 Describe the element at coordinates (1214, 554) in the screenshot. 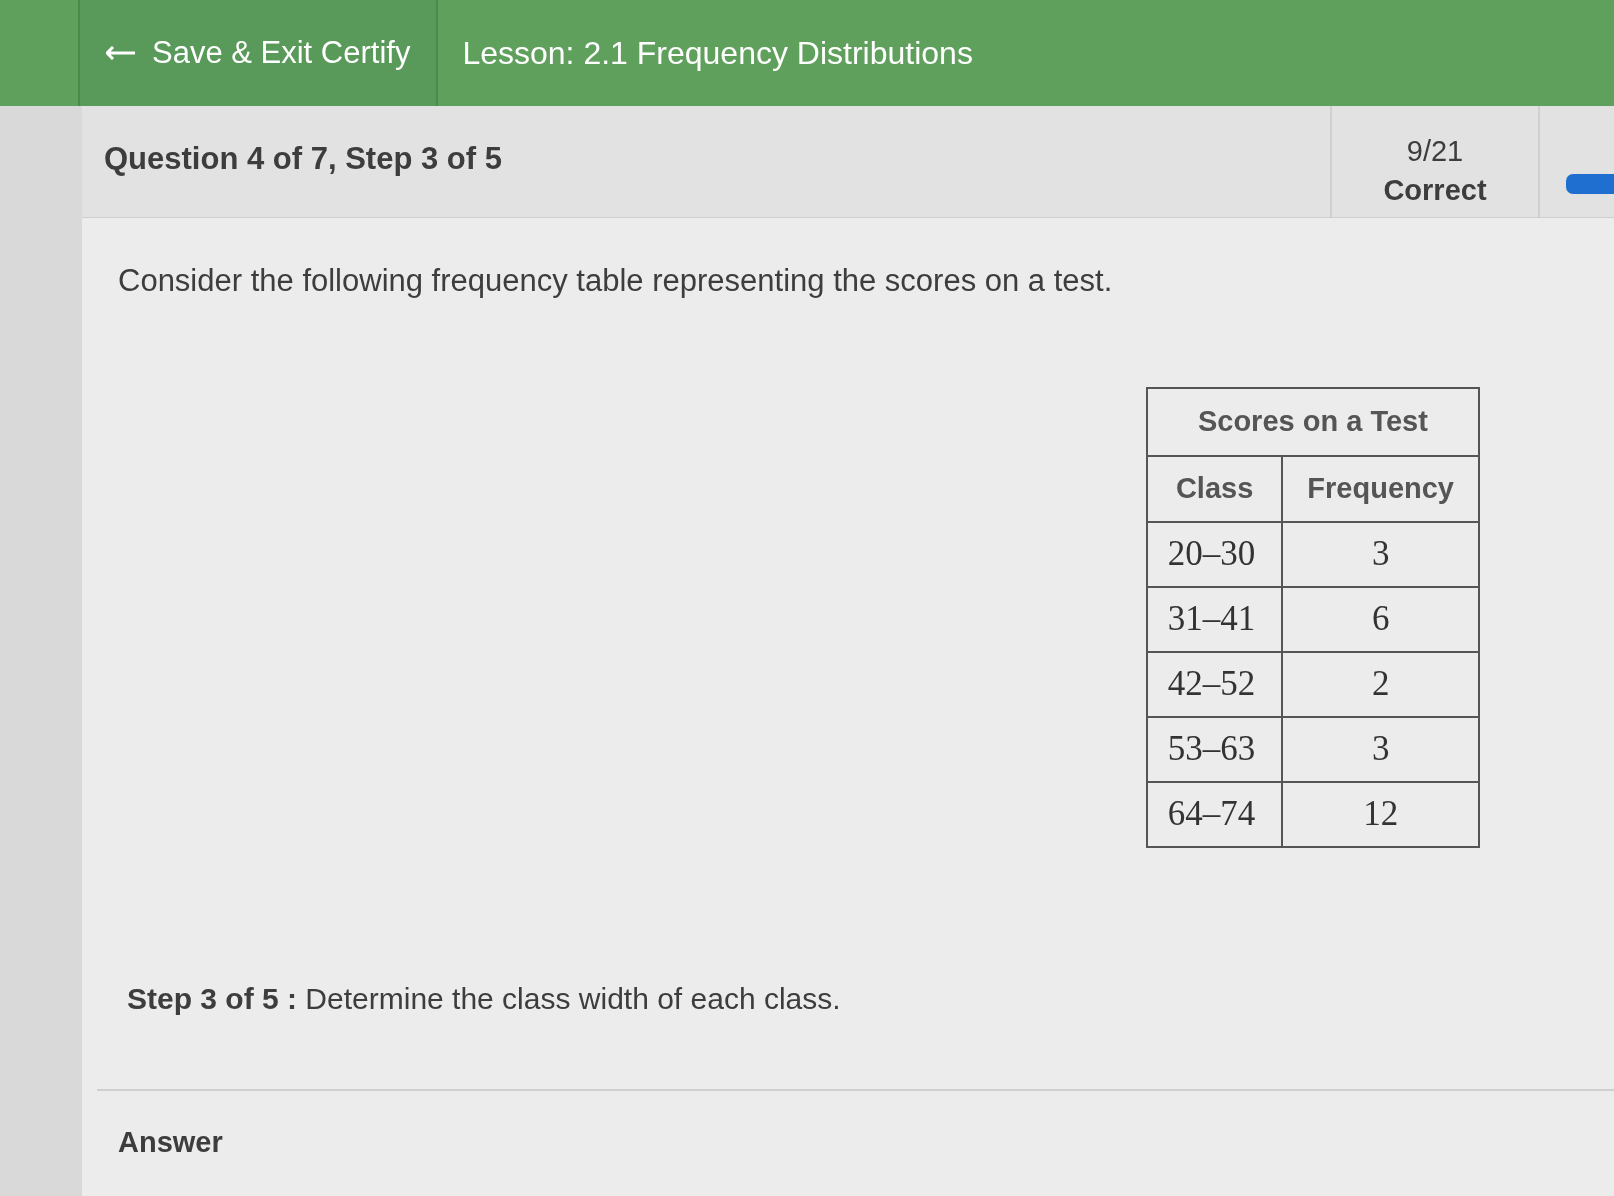

I see `table-cell: 20–30` at that location.